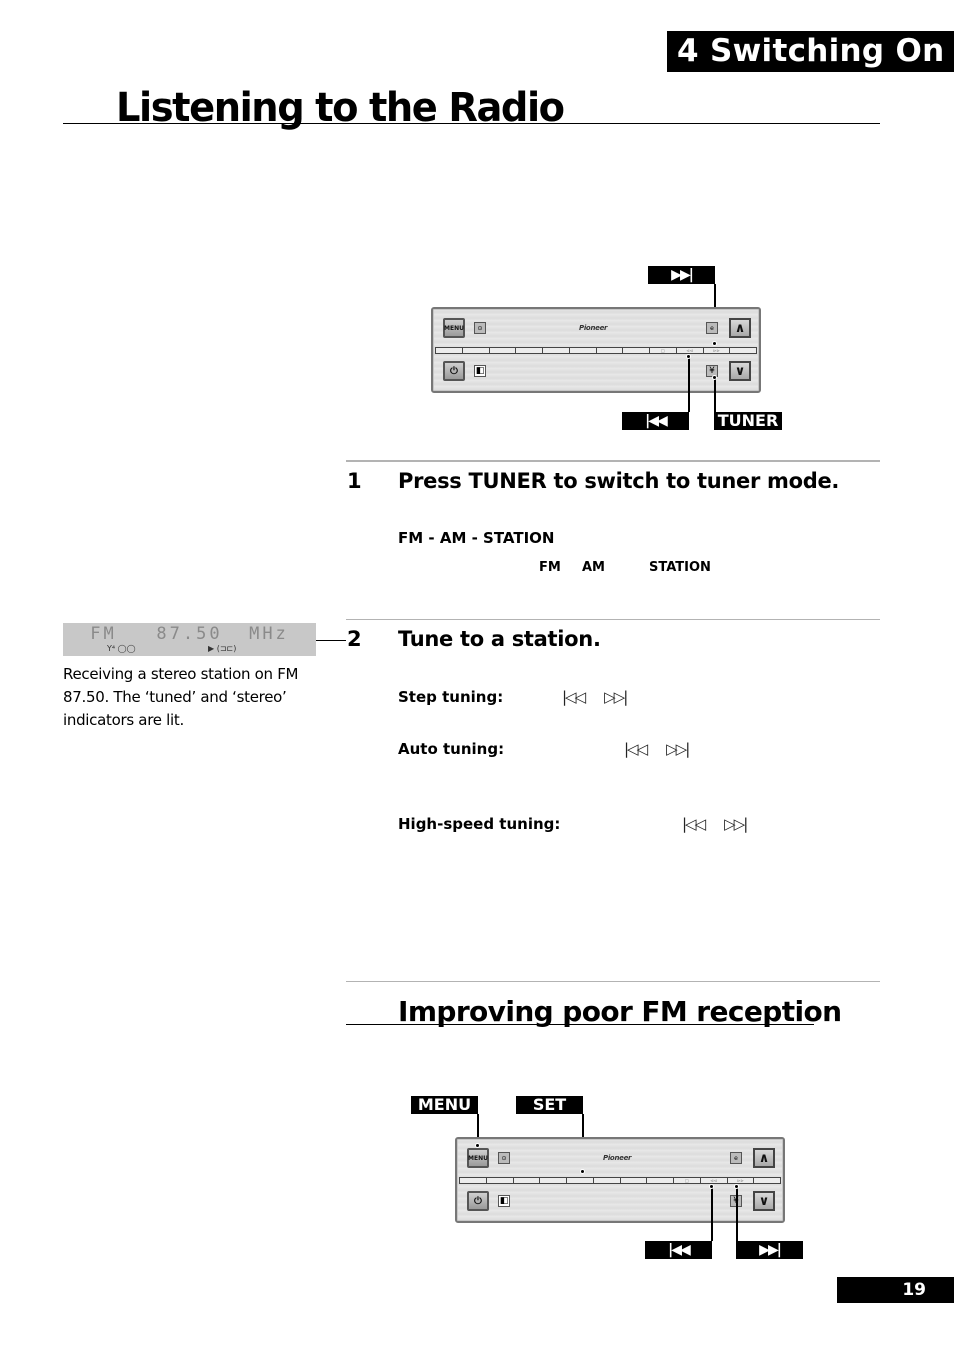  Describe the element at coordinates (331, 640) in the screenshot. I see `display-leader-line` at that location.